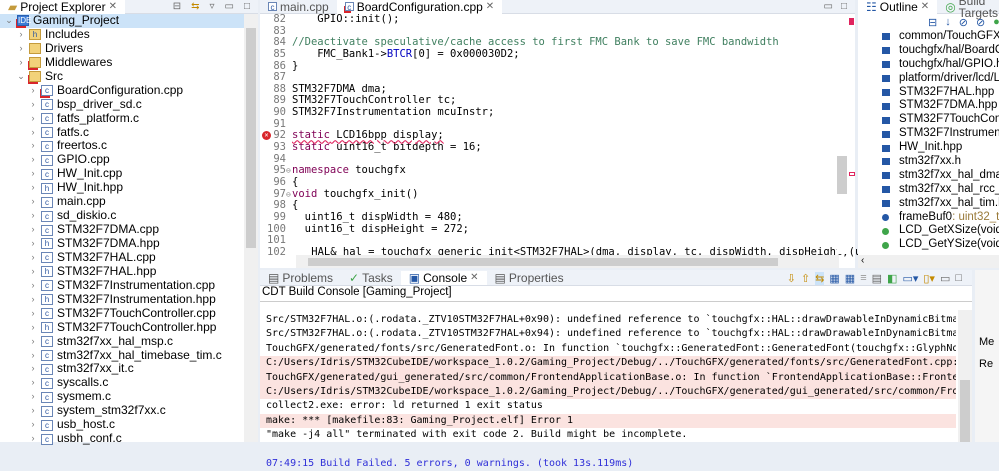 The height and width of the screenshot is (471, 999). What do you see at coordinates (122, 257) in the screenshot?
I see `tree-item: › c STM32F7HAL.cpp` at bounding box center [122, 257].